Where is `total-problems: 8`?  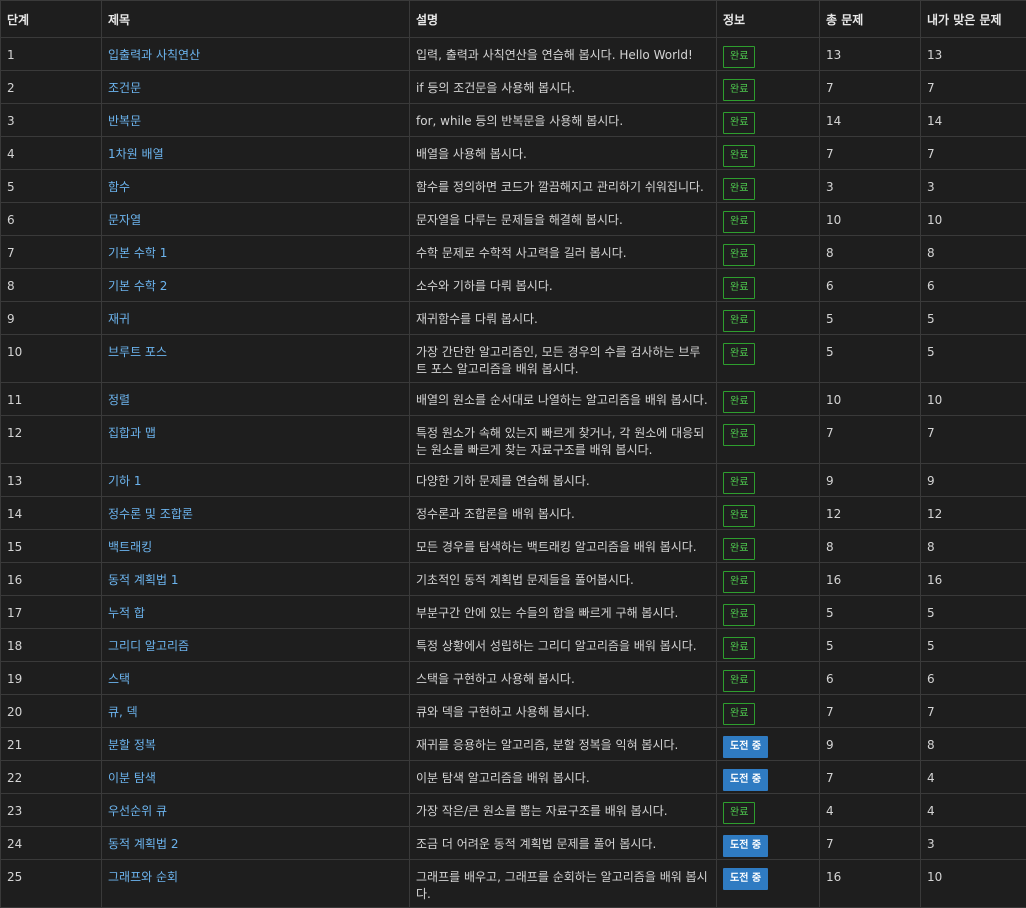 total-problems: 8 is located at coordinates (870, 546).